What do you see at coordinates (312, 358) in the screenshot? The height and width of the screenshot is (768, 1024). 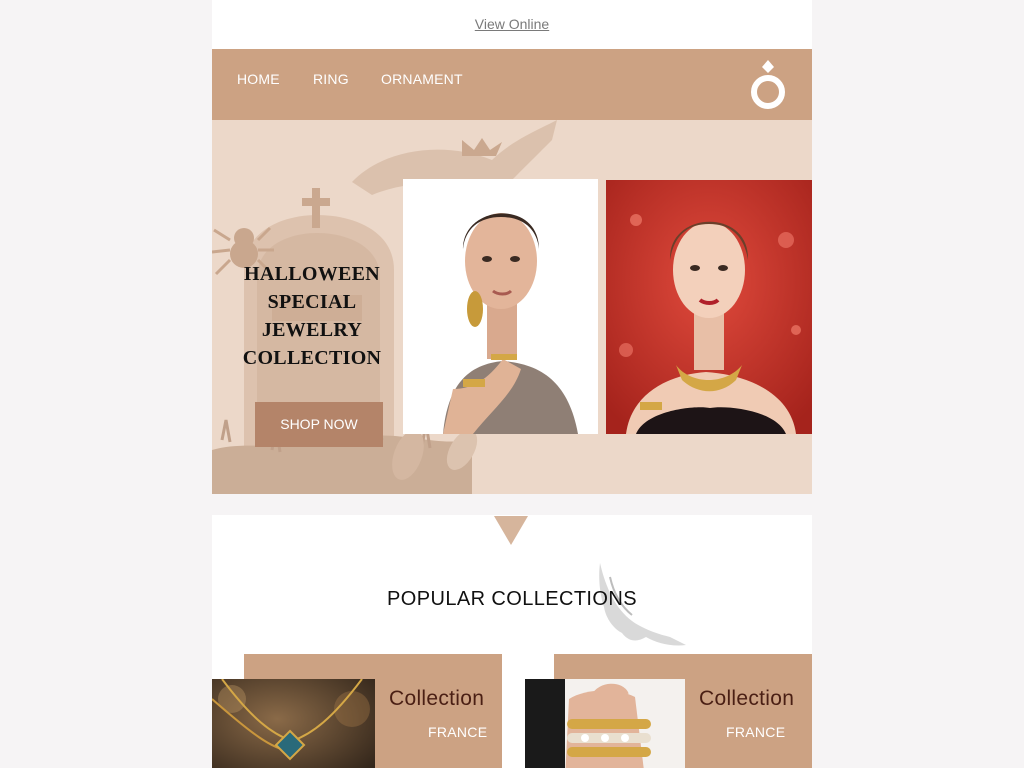 I see `hero-title-line: COLLECTION` at bounding box center [312, 358].